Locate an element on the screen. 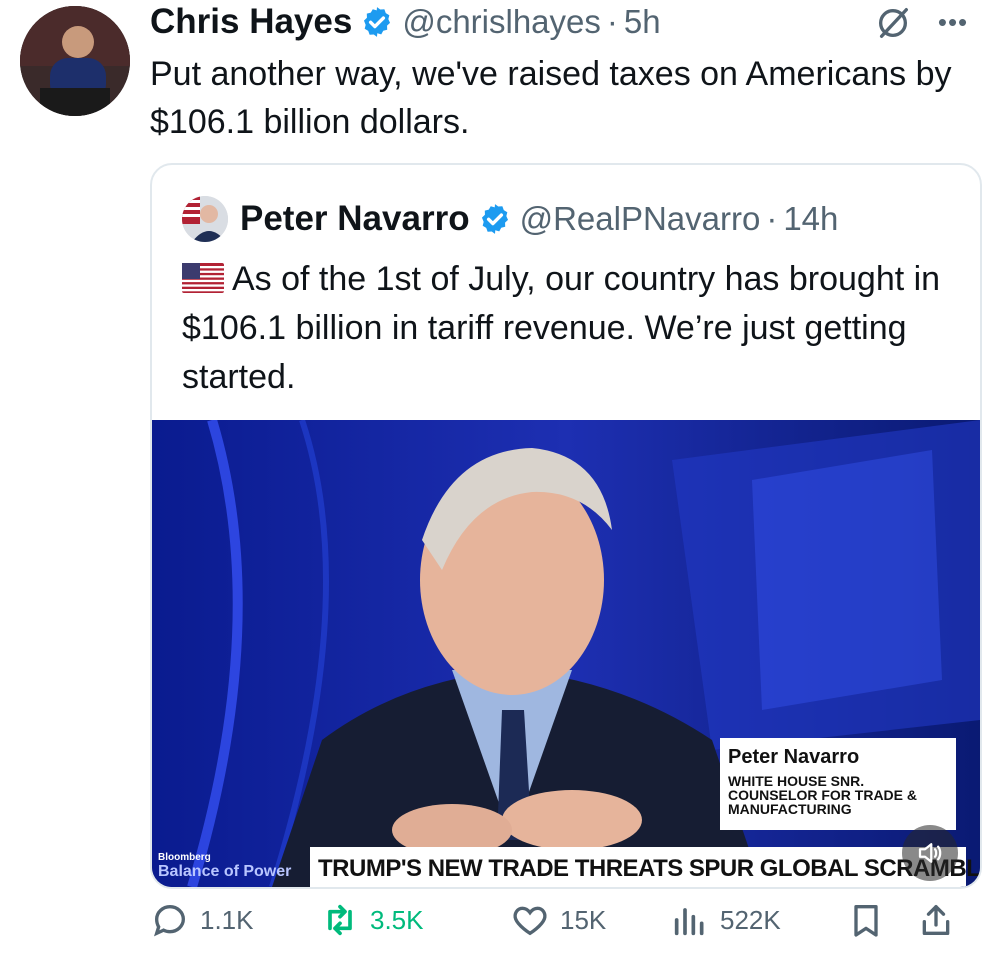  quoted-author-avatar is located at coordinates (205, 219).